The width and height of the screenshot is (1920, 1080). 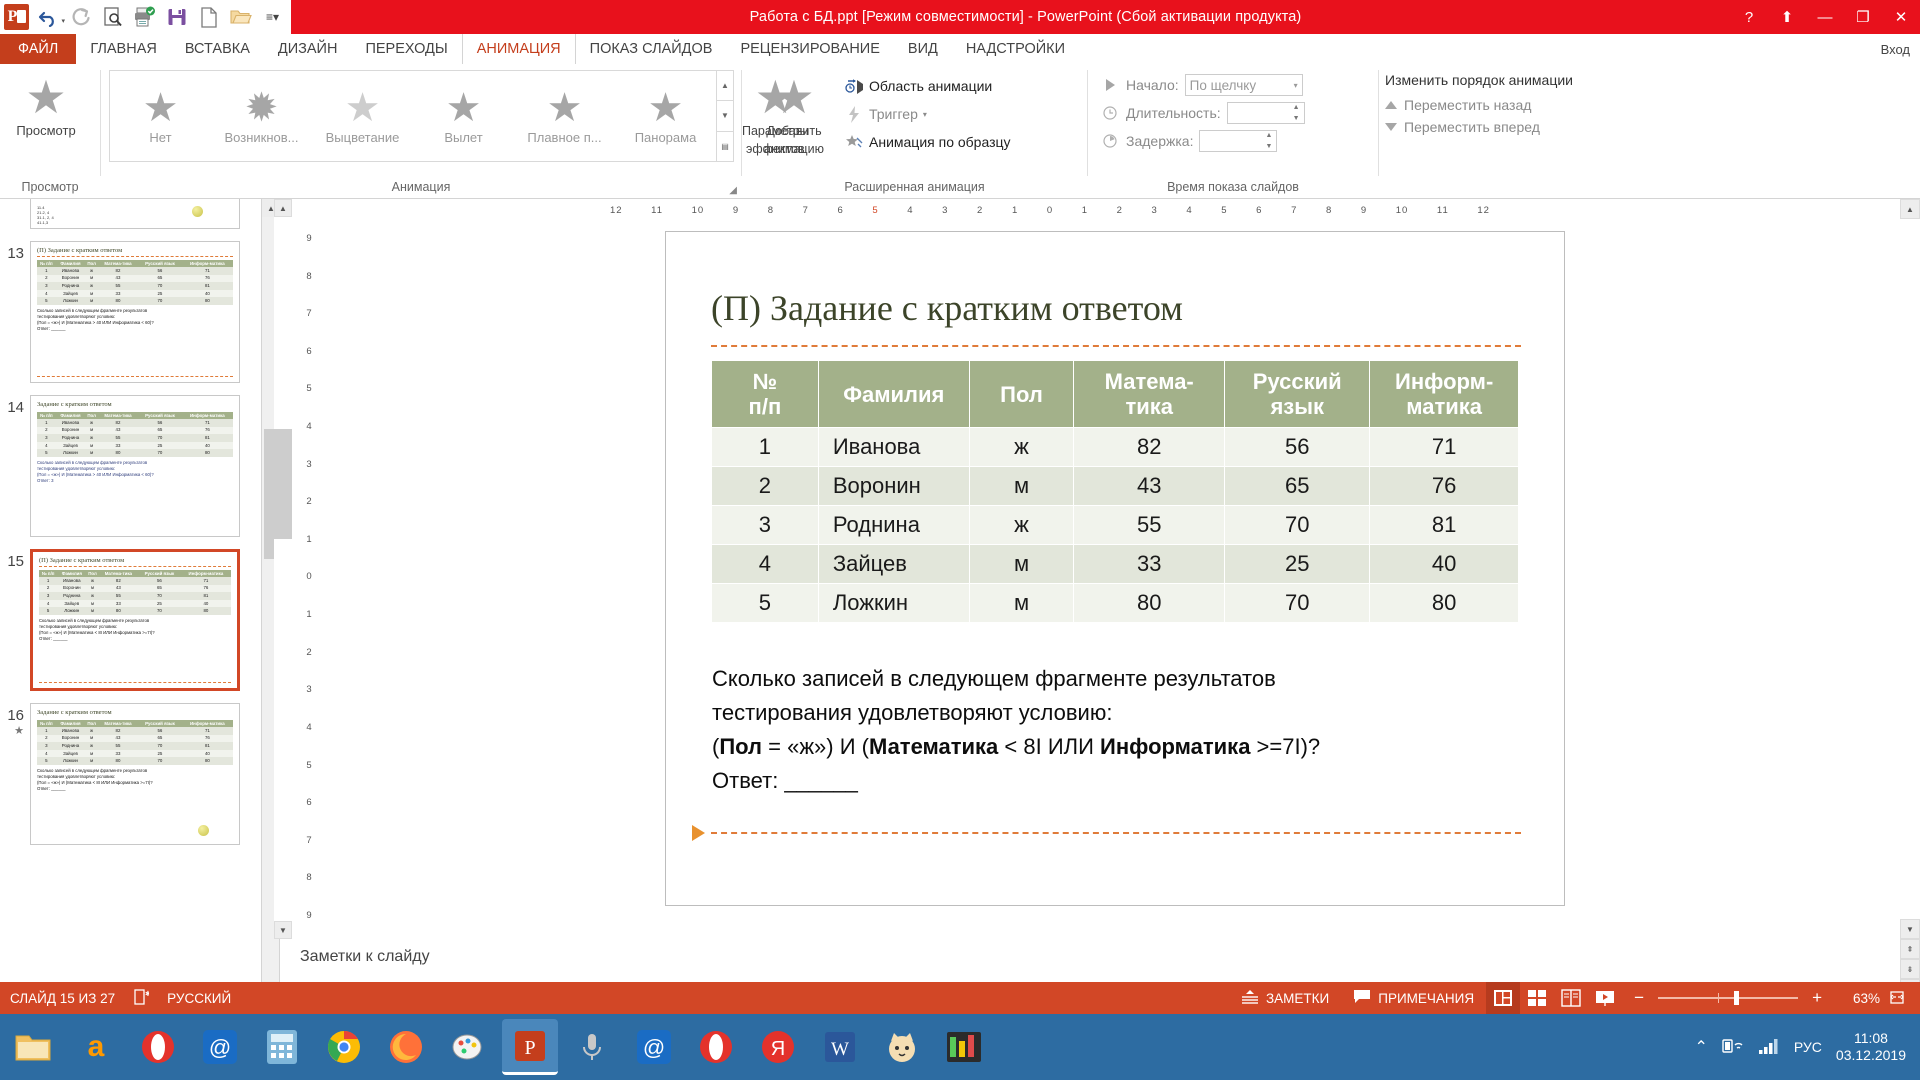 I want to click on yandex-icon: Я, so click(x=778, y=1047).